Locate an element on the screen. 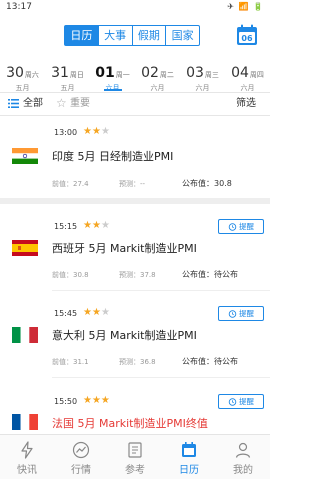 The height and width of the screenshot is (479, 320). event-previous: 前值：31.1 is located at coordinates (70, 362).